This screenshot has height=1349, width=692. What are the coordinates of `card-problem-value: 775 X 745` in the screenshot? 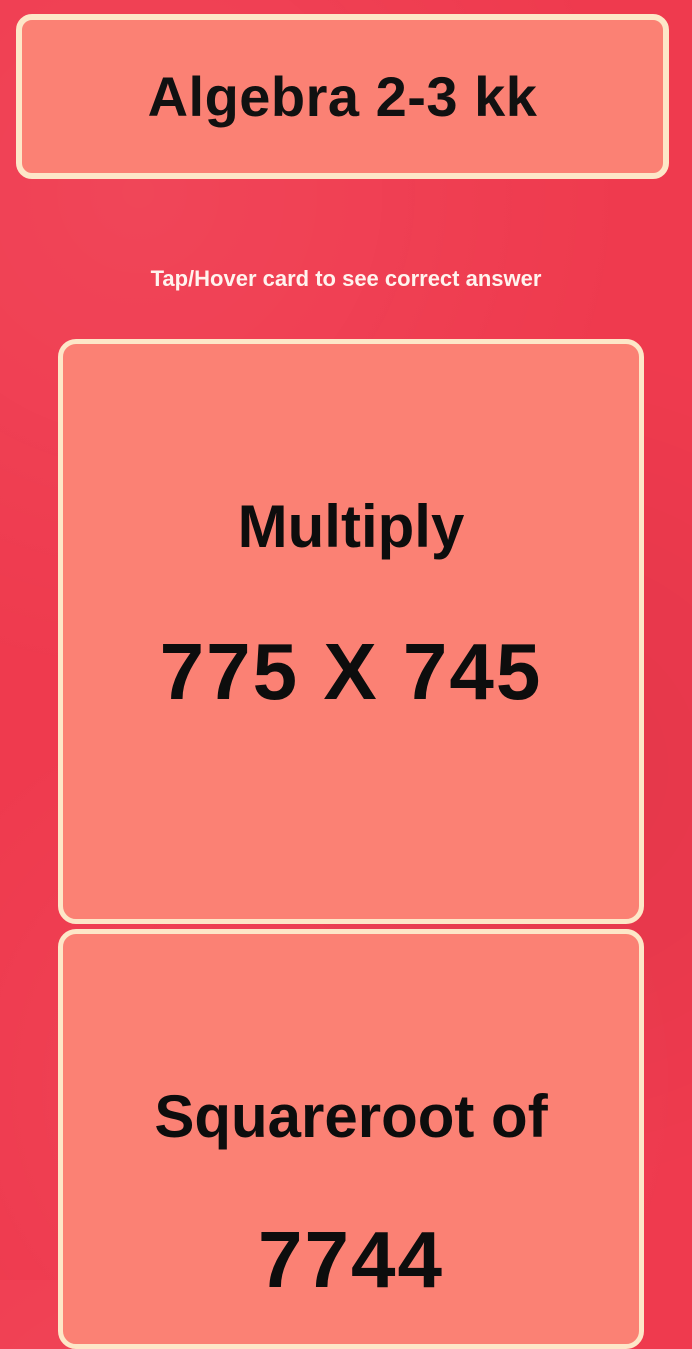 It's located at (351, 671).